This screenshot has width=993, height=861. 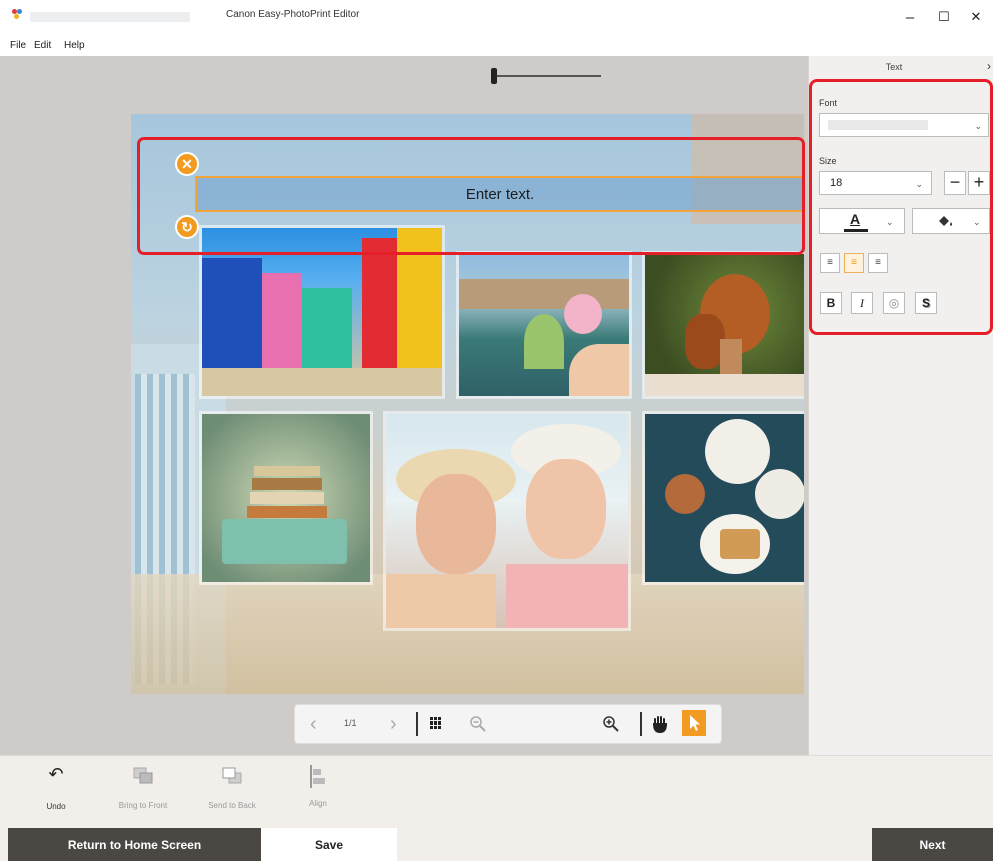 I want to click on undo-button: ↶ Undo, so click(x=56, y=787).